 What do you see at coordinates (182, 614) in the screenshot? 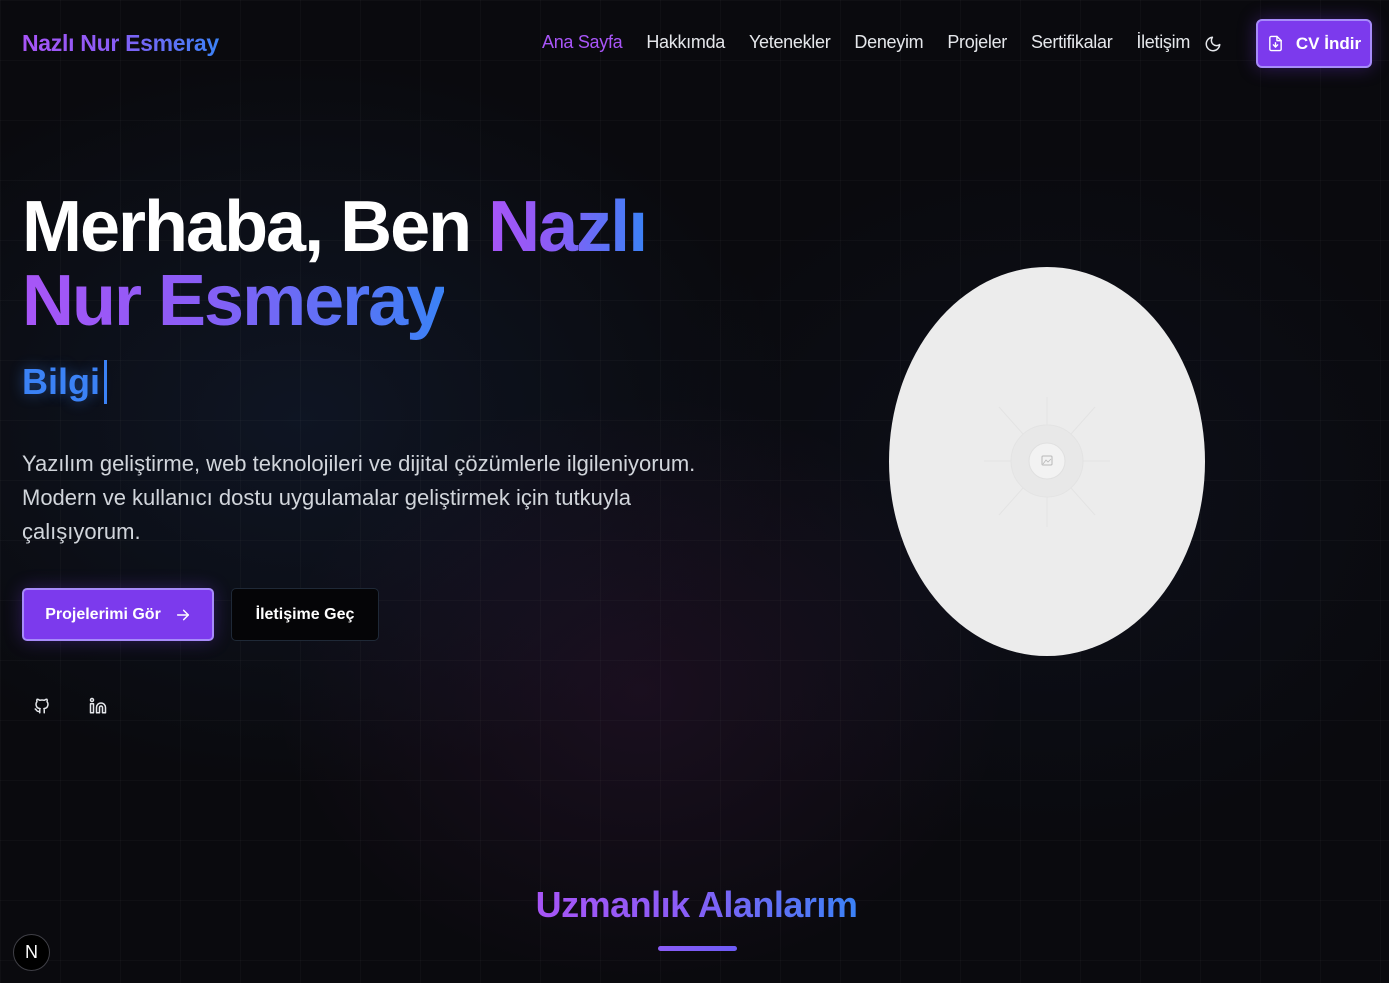
I see `arrow-right-icon` at bounding box center [182, 614].